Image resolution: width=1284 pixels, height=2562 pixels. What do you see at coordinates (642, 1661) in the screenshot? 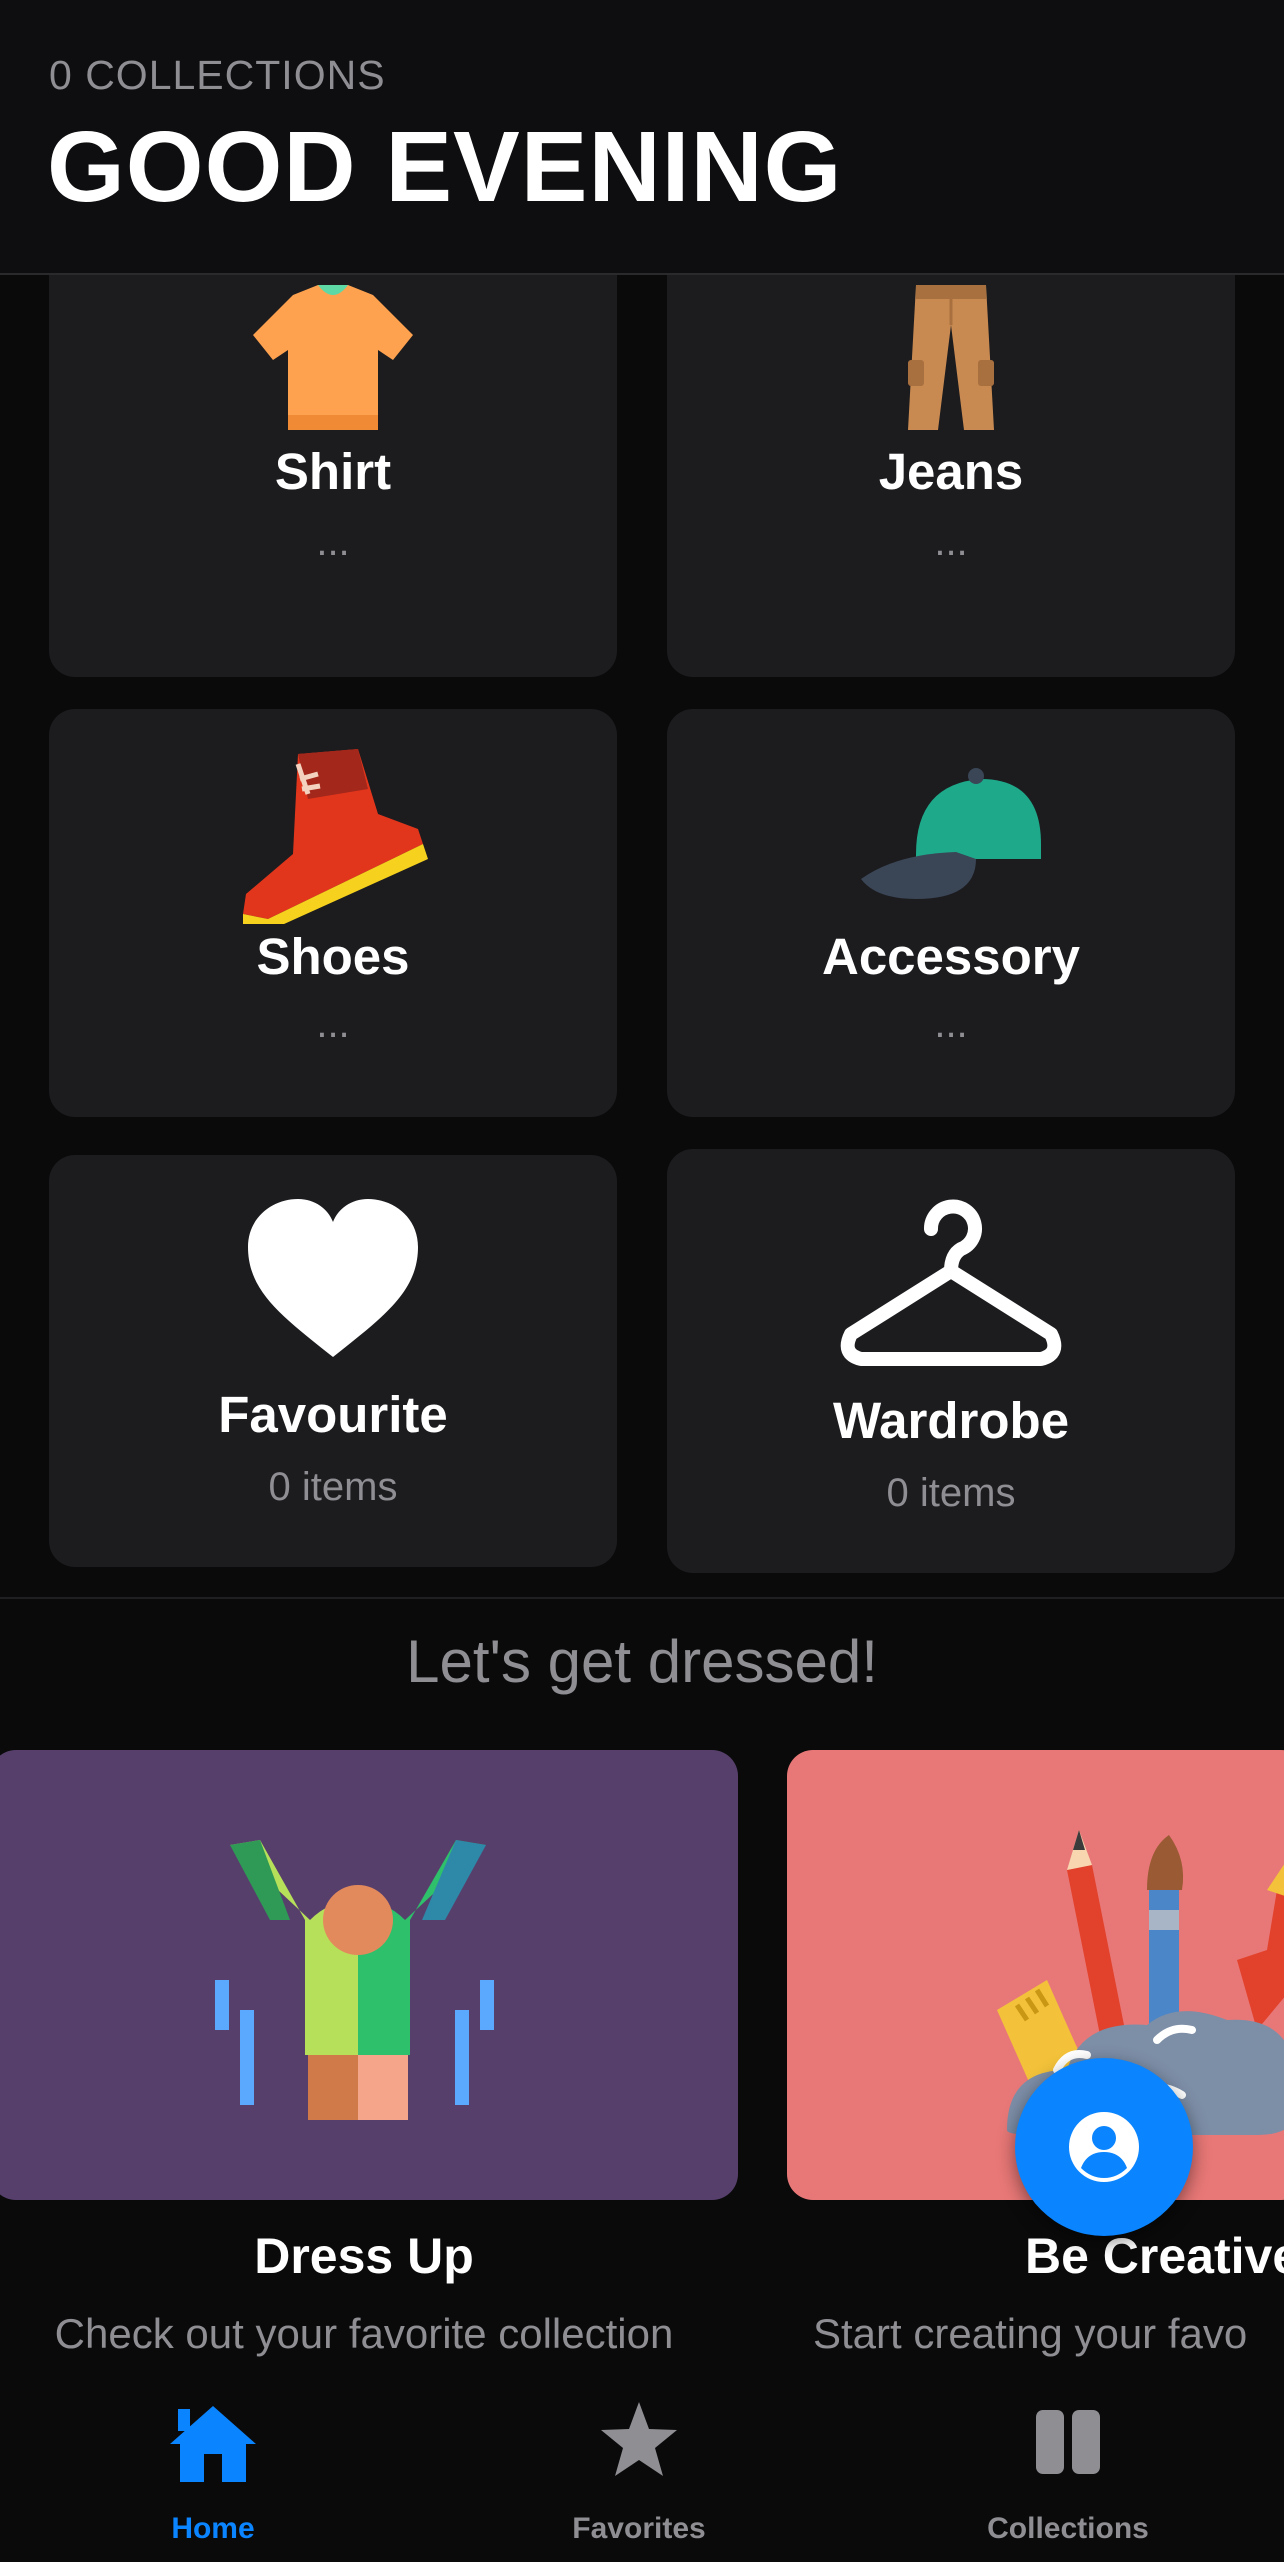
I see `section-title: Let's get dressed!` at bounding box center [642, 1661].